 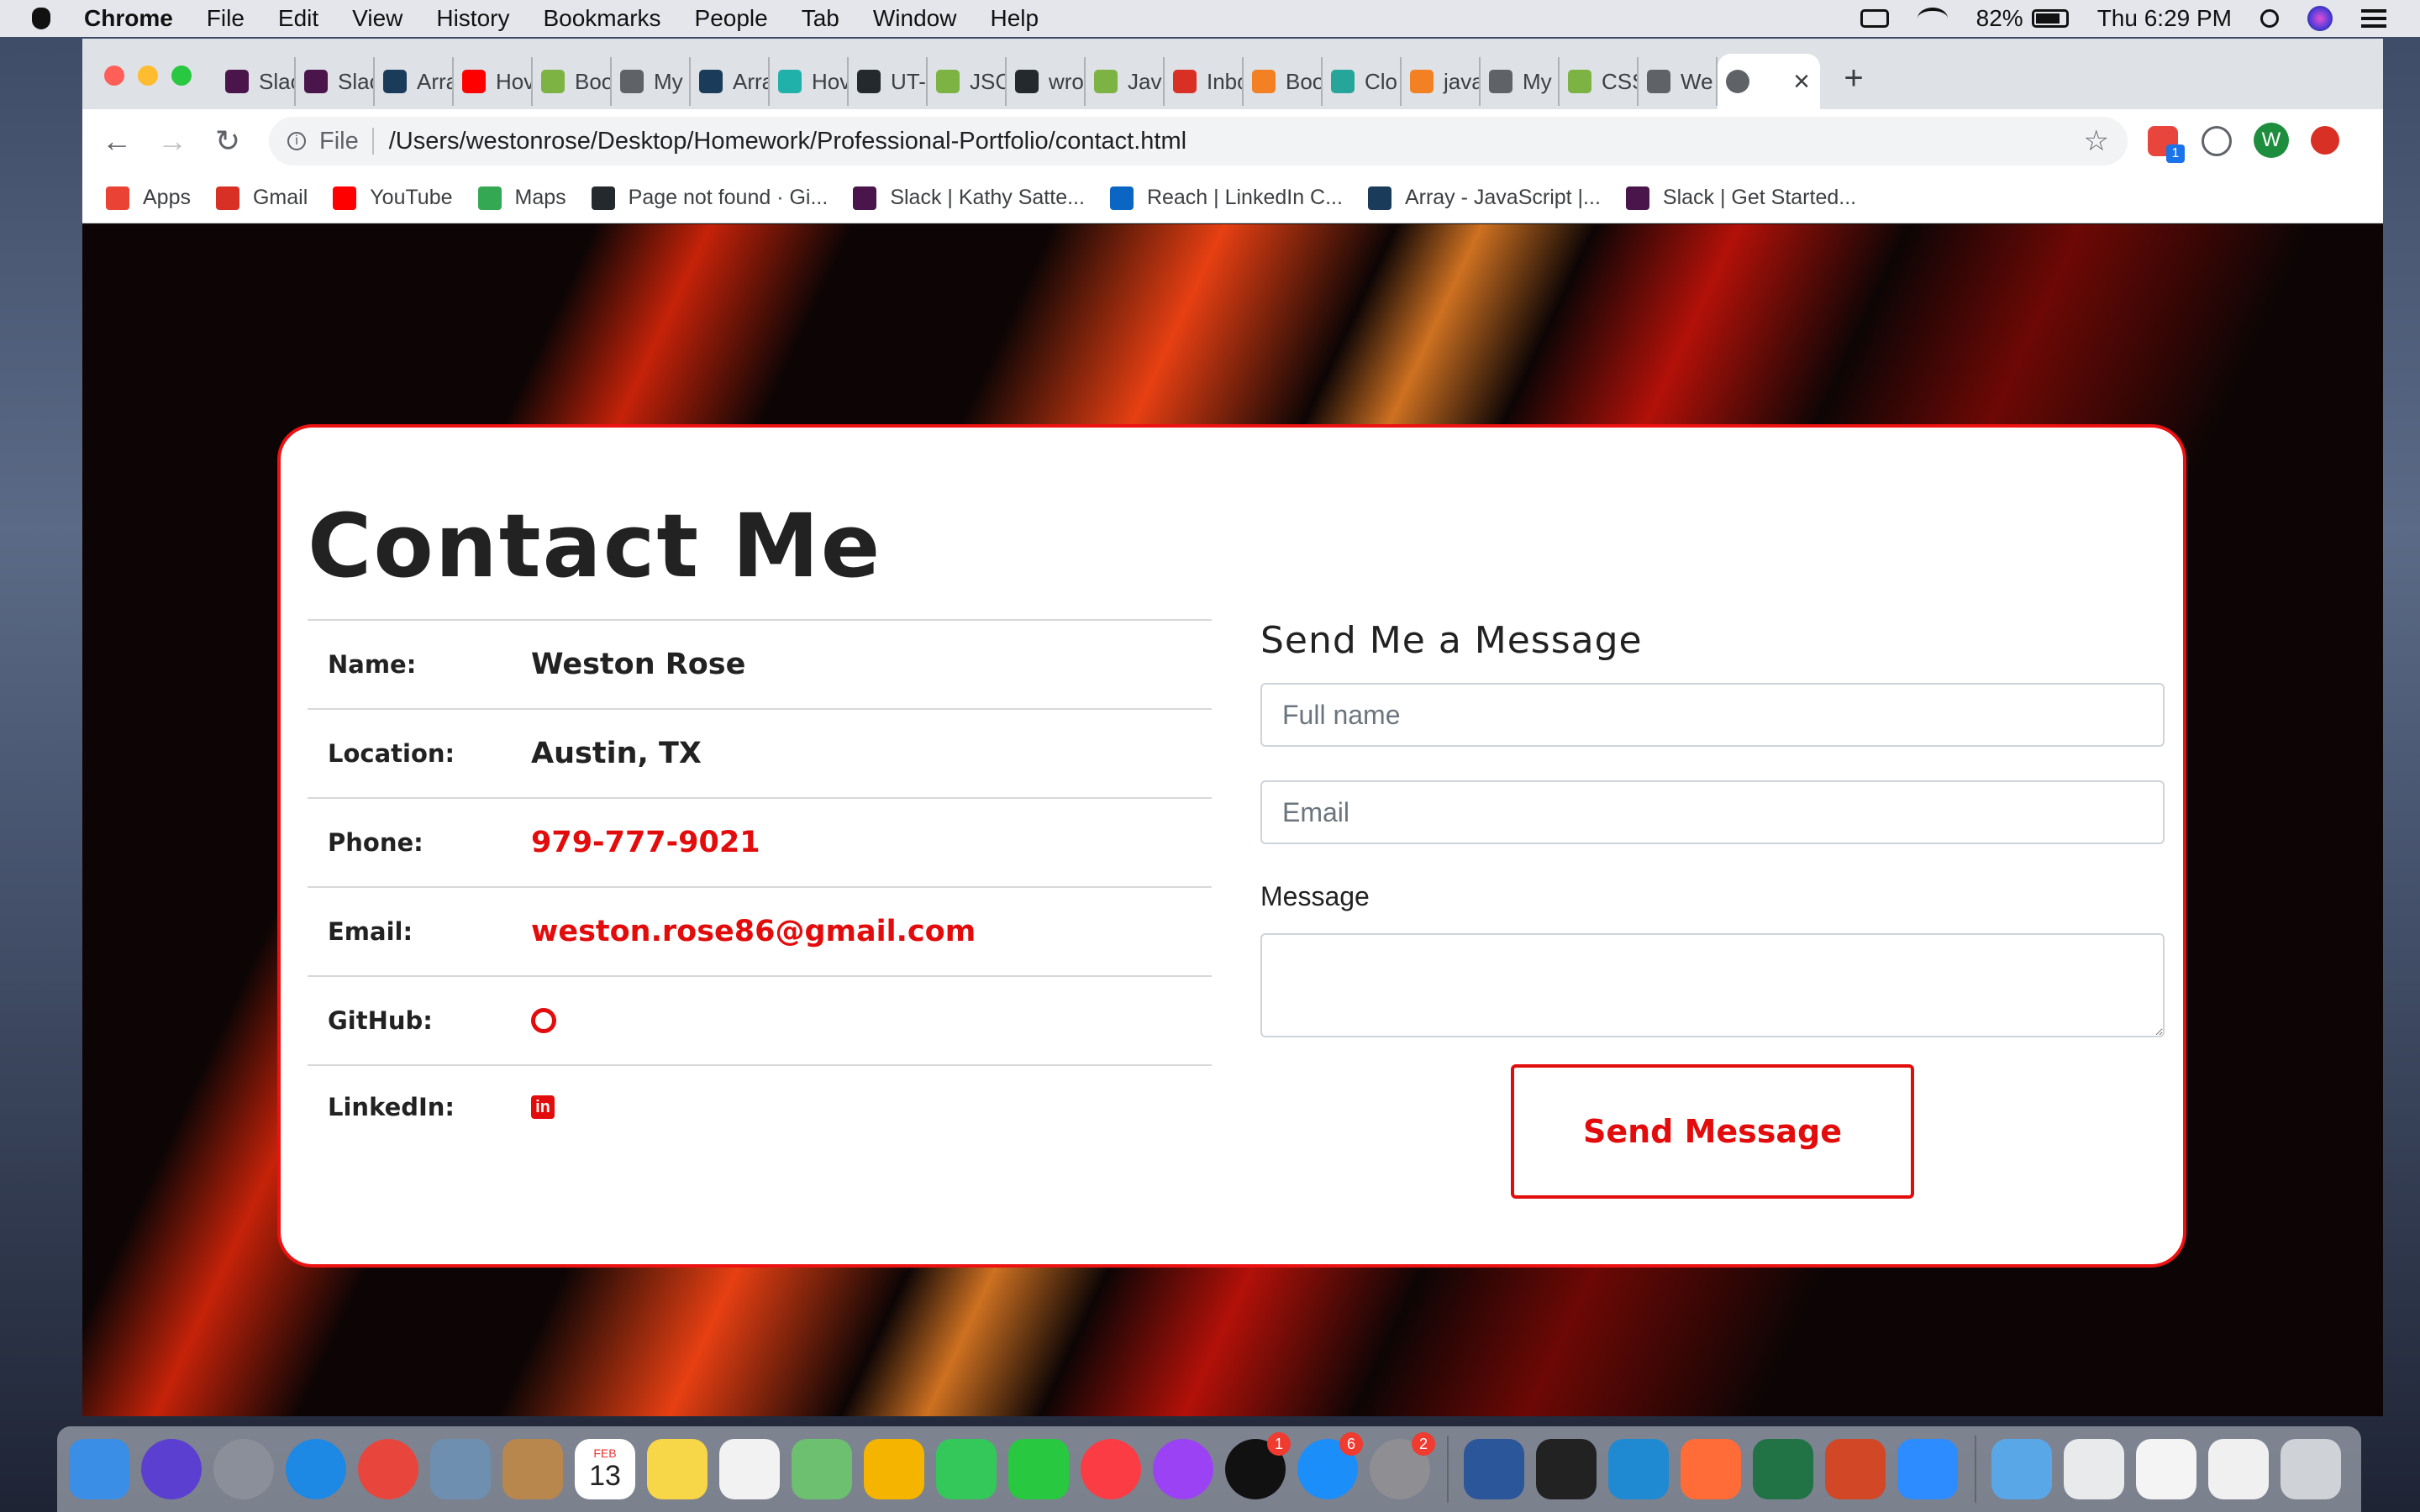 What do you see at coordinates (543, 1107) in the screenshot?
I see `linkedin-icon: in` at bounding box center [543, 1107].